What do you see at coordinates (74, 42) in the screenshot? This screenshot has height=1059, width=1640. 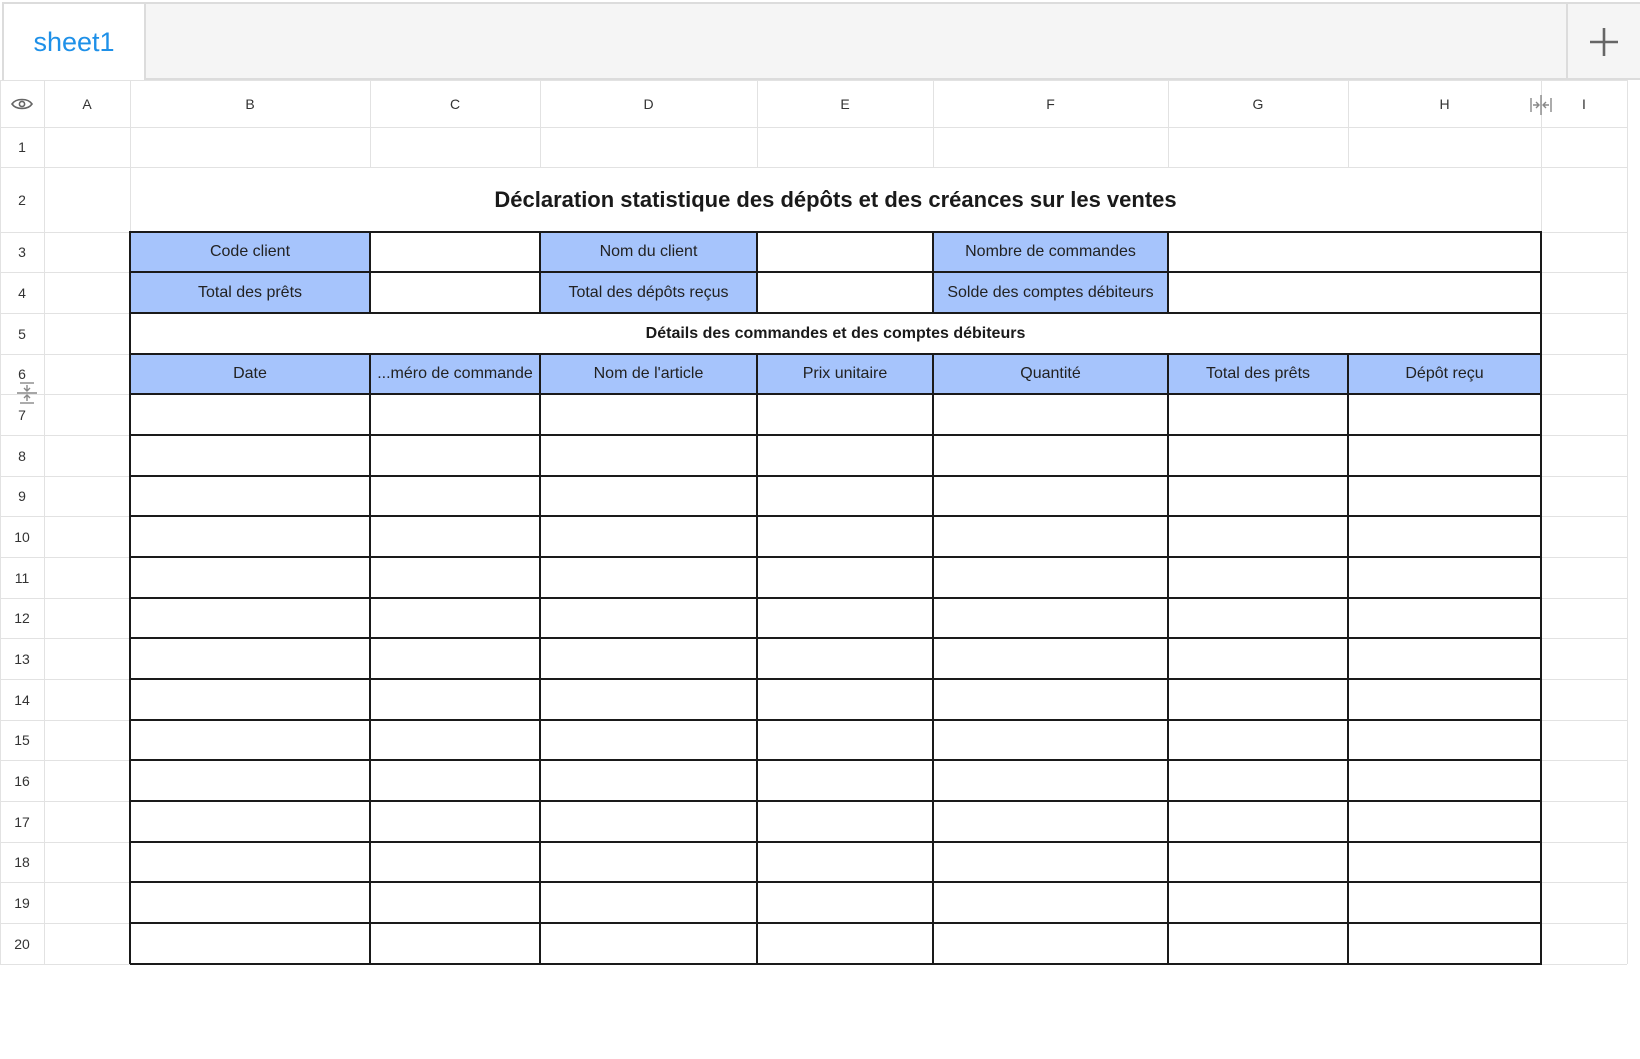 I see `tab-sheet1: sheet1` at bounding box center [74, 42].